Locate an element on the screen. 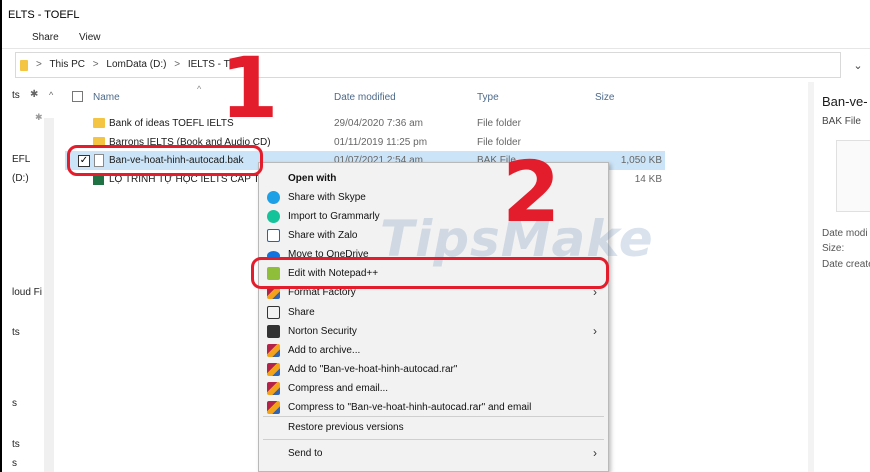 Image resolution: width=870 pixels, height=472 pixels. column-header-type: Type is located at coordinates (488, 97).